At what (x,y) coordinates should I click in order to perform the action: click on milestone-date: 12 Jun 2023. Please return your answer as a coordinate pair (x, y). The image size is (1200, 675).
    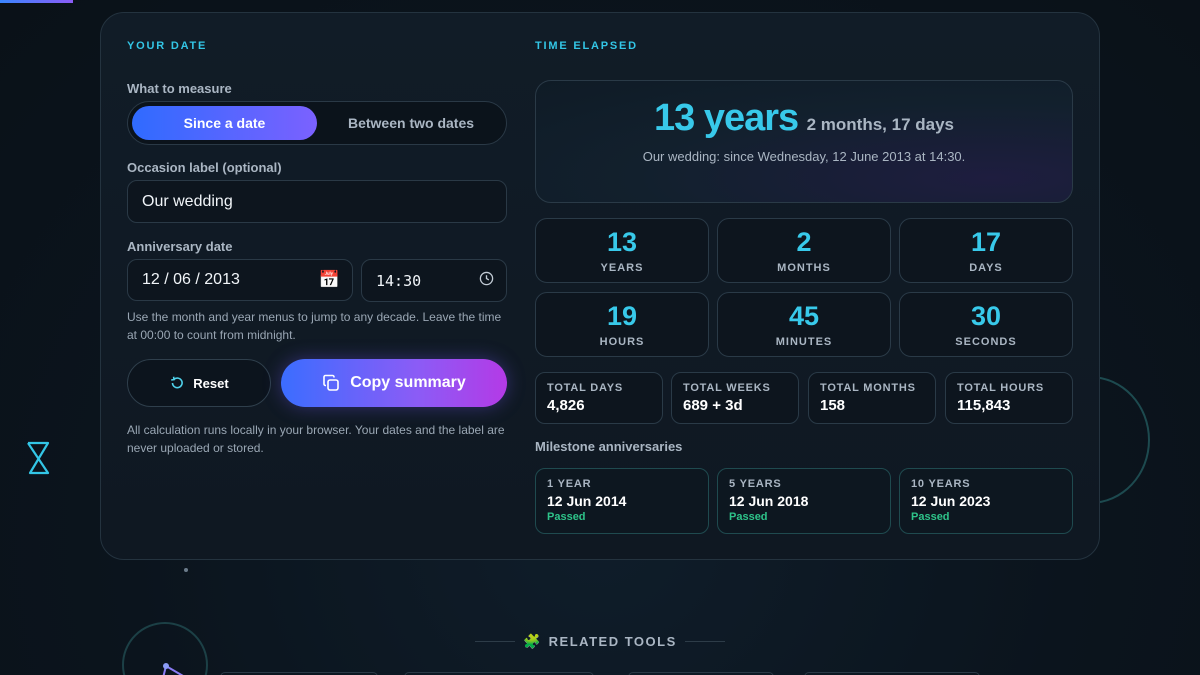
    Looking at the image, I should click on (951, 501).